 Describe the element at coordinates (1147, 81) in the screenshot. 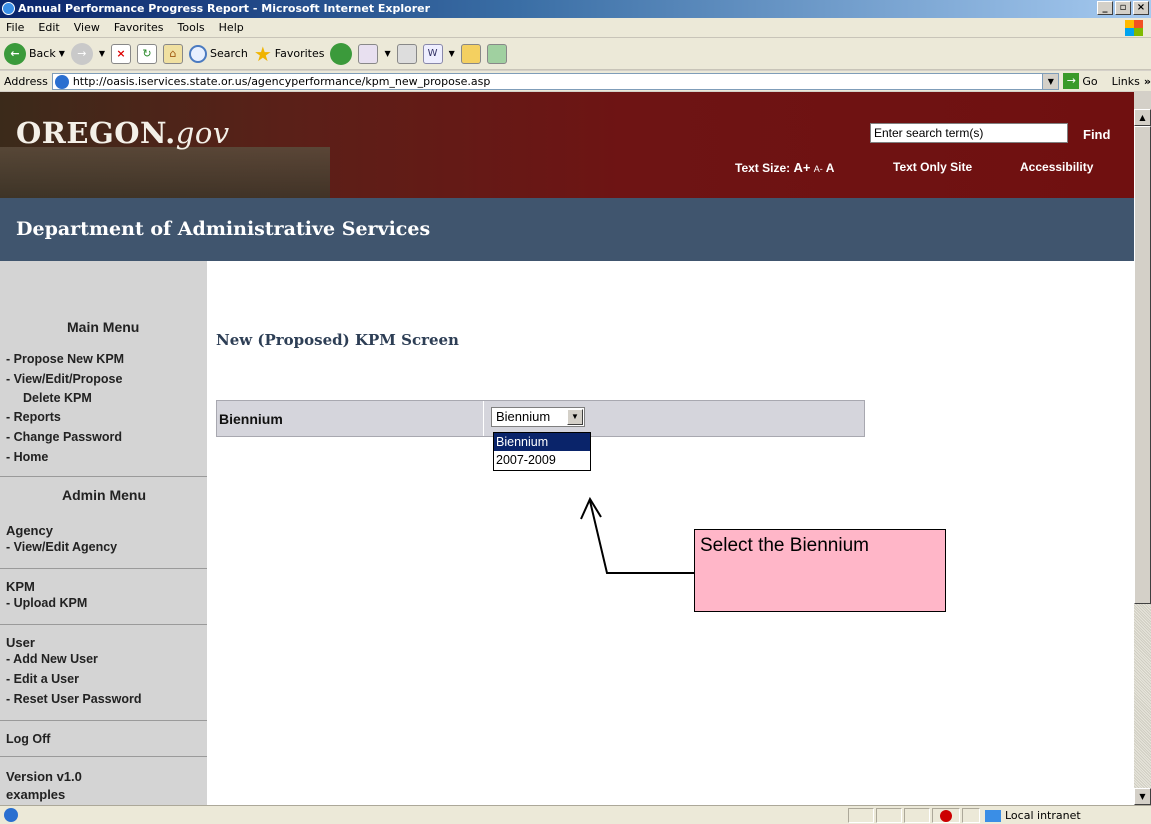

I see `chevron-right-icon: »` at that location.